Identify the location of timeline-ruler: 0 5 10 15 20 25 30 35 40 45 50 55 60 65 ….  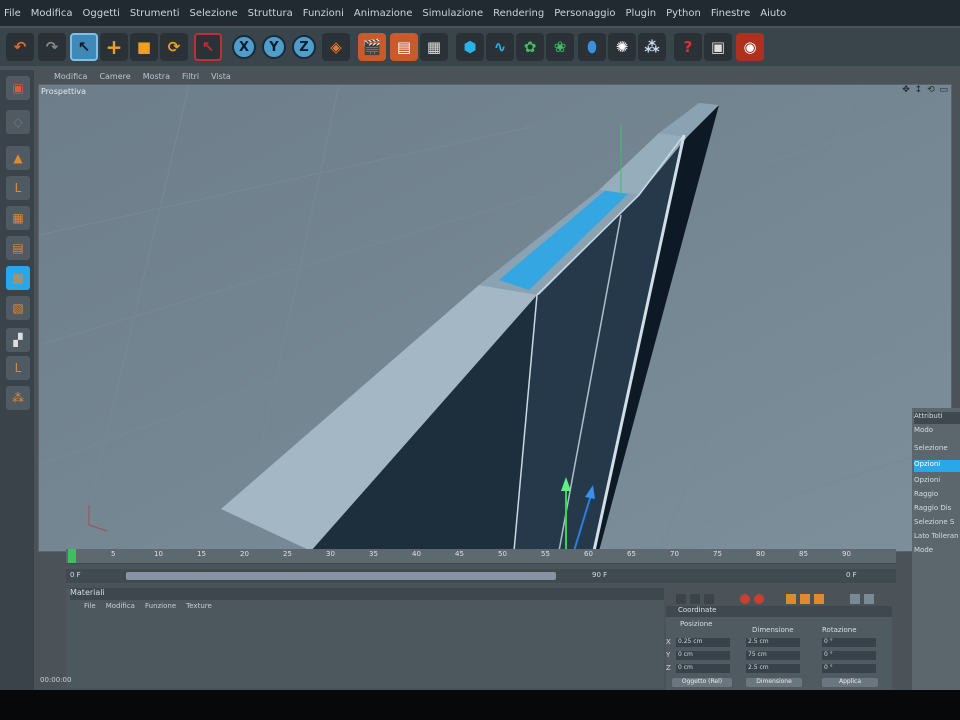
(481, 556).